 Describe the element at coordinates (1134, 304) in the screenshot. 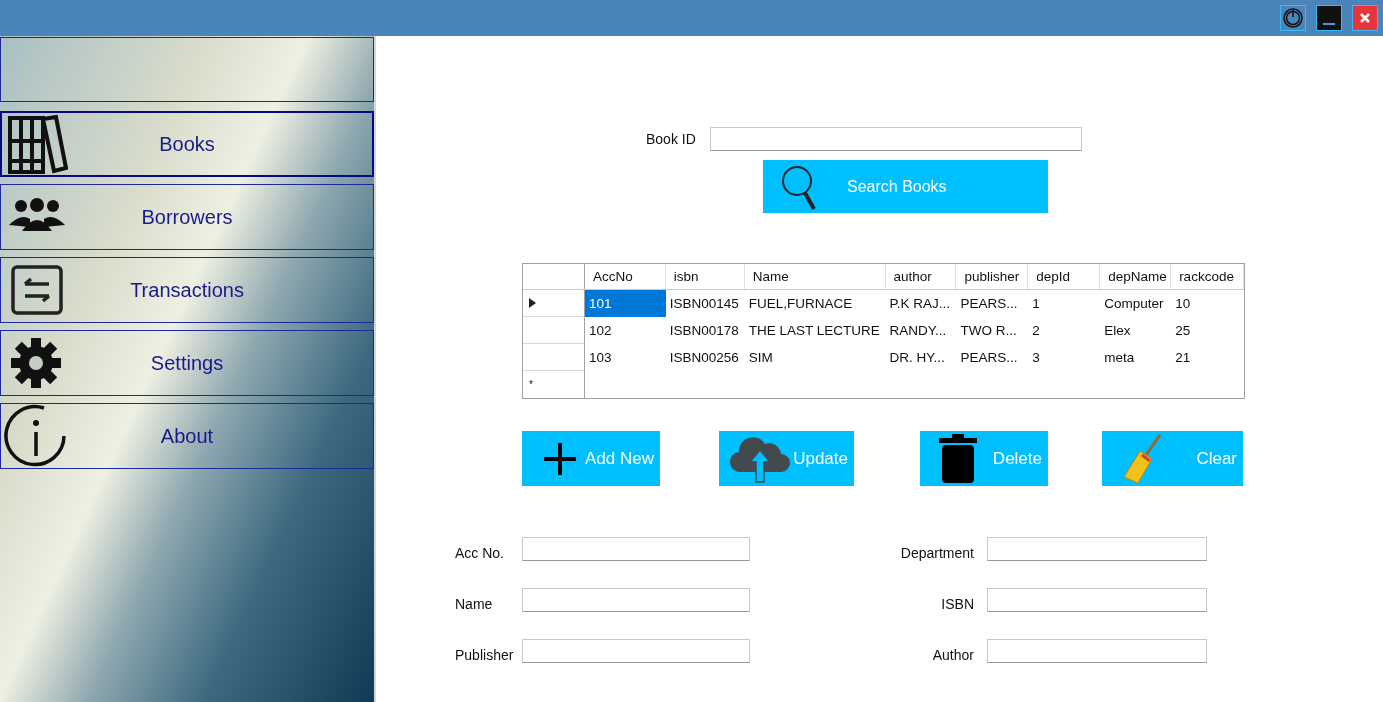

I see `table-cell-text: Computer` at that location.